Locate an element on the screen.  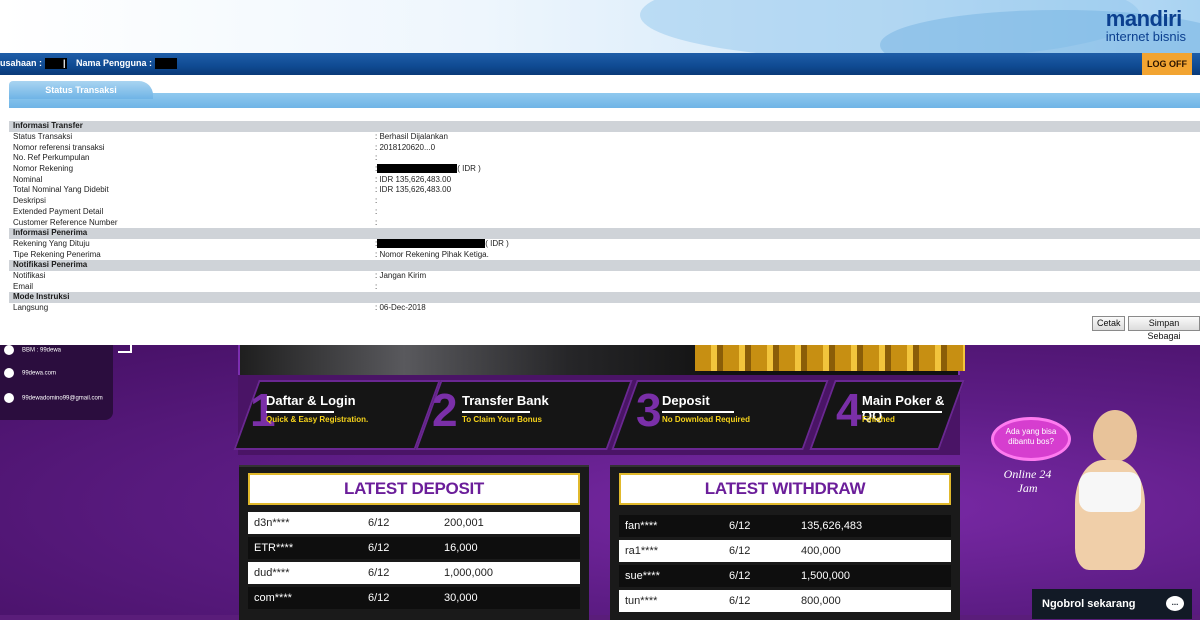
step-title: Daftar & Login is located at coordinates (311, 400).